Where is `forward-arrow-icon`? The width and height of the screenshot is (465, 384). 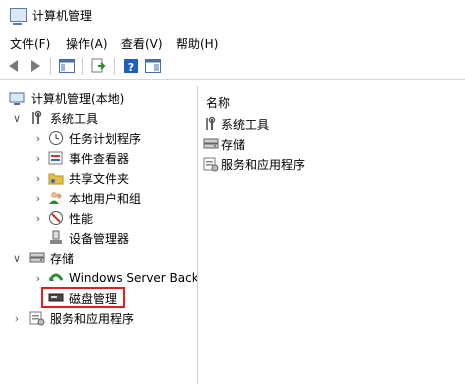 forward-arrow-icon is located at coordinates (35, 66).